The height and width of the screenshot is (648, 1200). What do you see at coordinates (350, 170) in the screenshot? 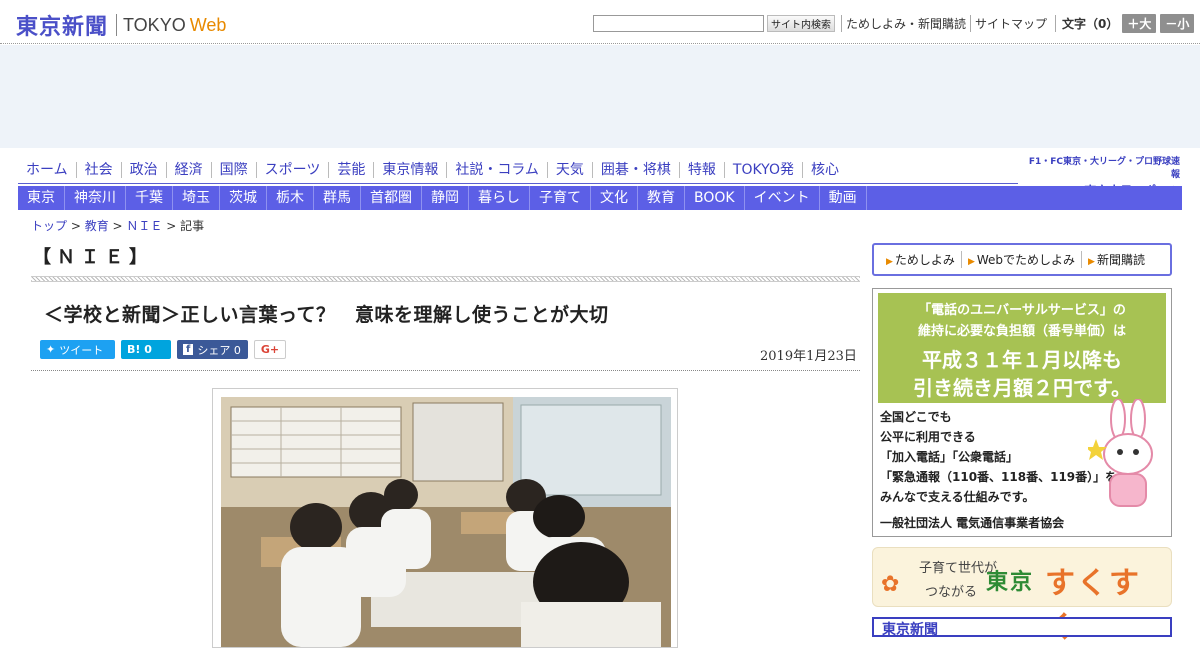
I see `nav-entertainment: 芸能` at bounding box center [350, 170].